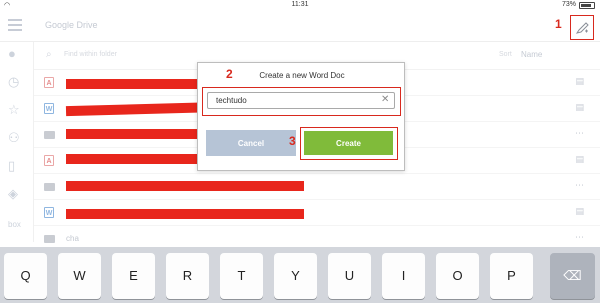 Image resolution: width=600 pixels, height=303 pixels. I want to click on app-header: Google Drive 1, so click(300, 26).